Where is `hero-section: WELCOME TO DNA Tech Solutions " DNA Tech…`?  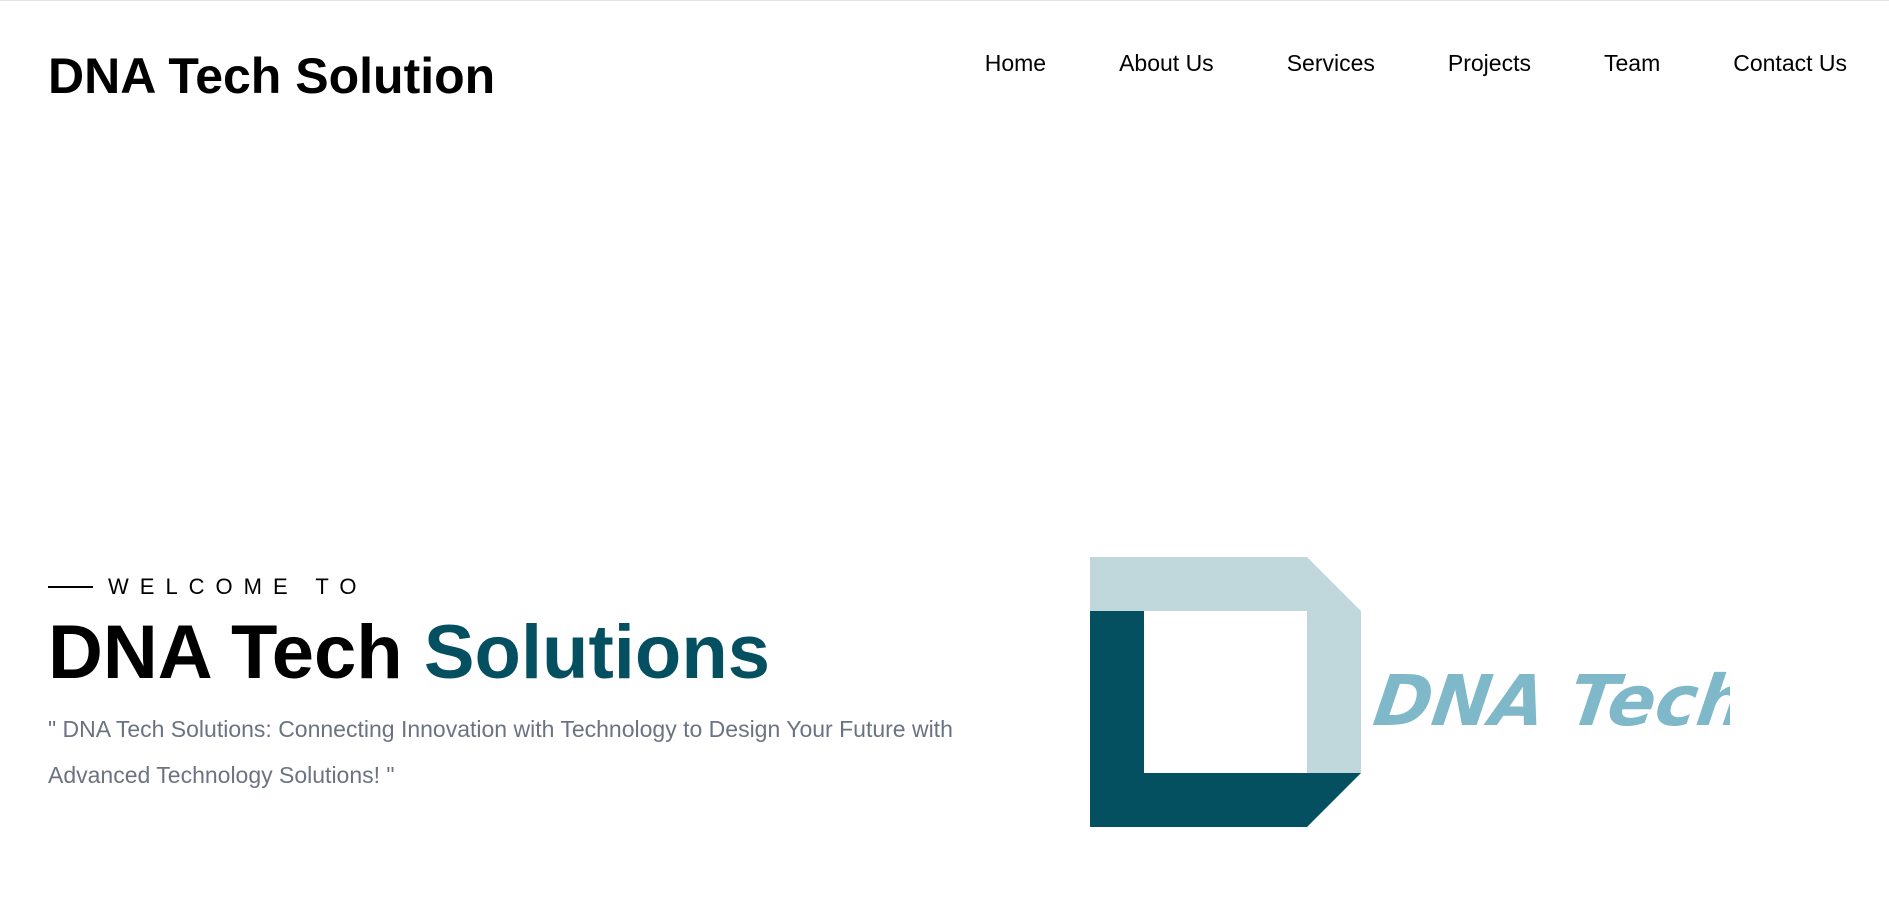 hero-section: WELCOME TO DNA Tech Solutions " DNA Tech… is located at coordinates (548, 684).